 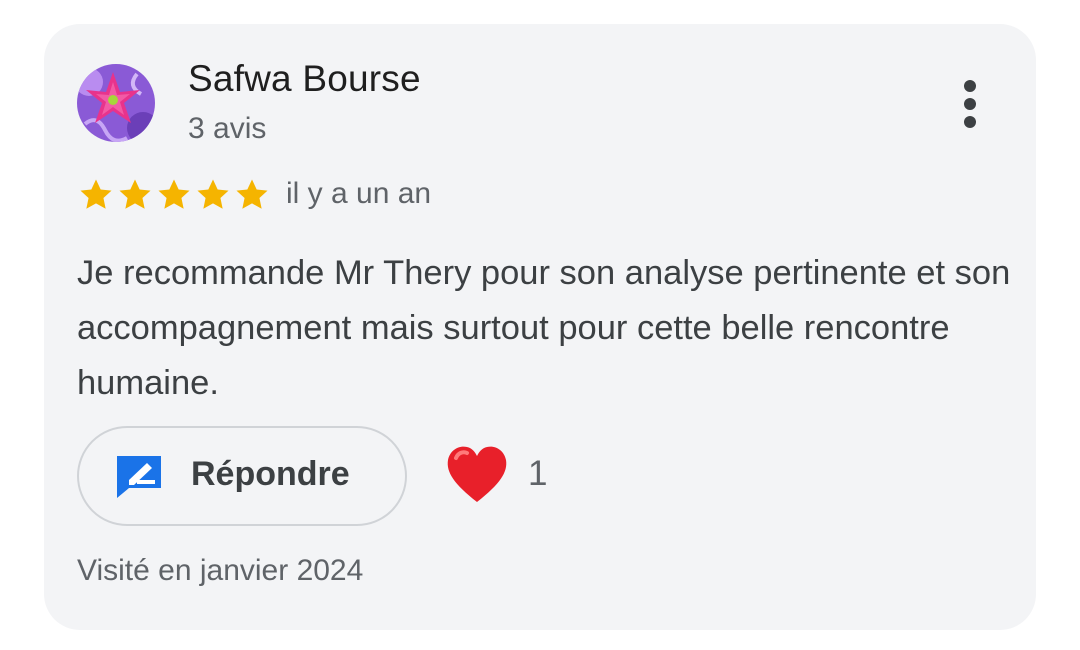 What do you see at coordinates (359, 193) in the screenshot?
I see `review-date: il y a un an` at bounding box center [359, 193].